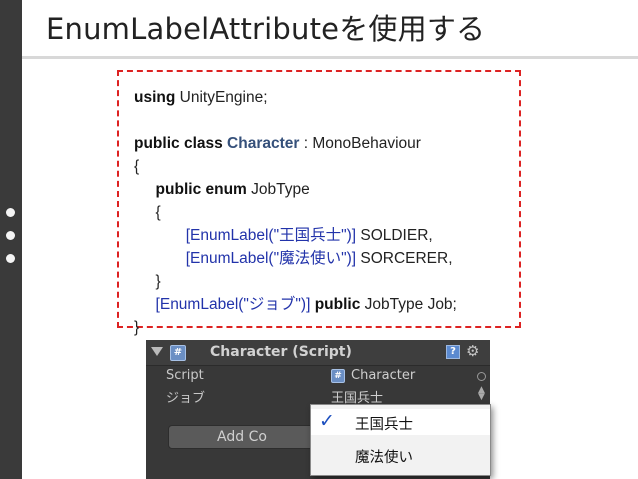 The image size is (638, 479). What do you see at coordinates (201, 189) in the screenshot?
I see `code-keyword: public enum` at bounding box center [201, 189].